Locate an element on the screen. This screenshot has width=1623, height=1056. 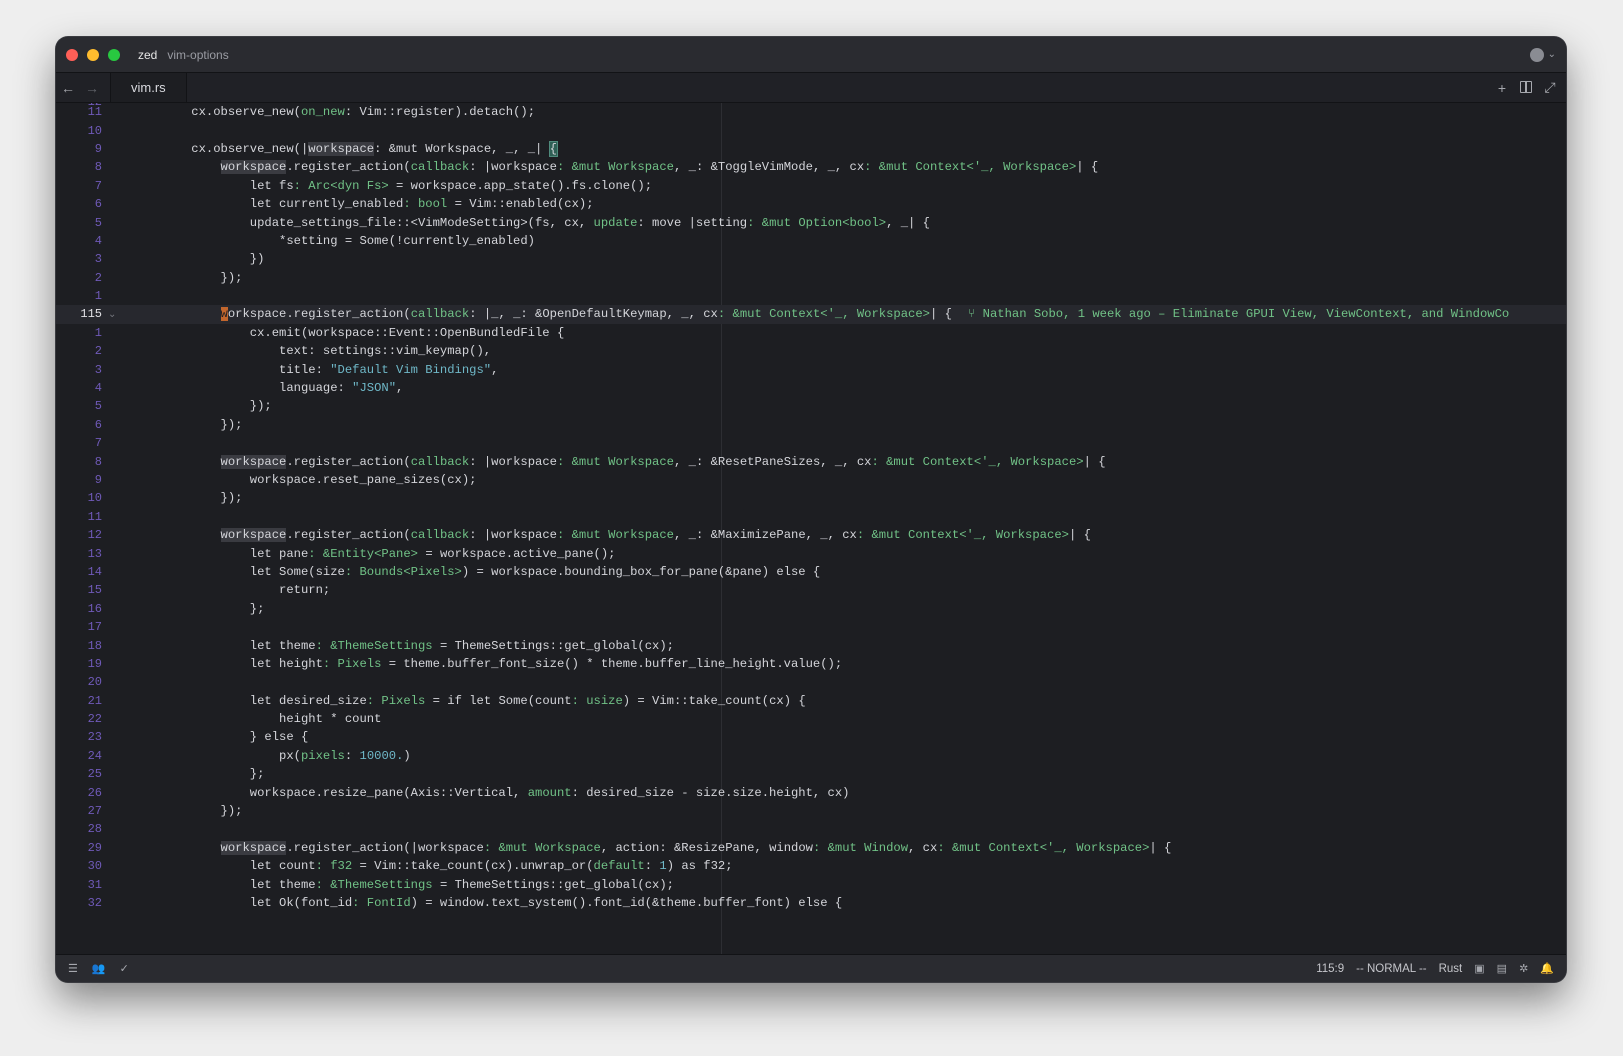
code-text: }; is located at coordinates (213, 609).